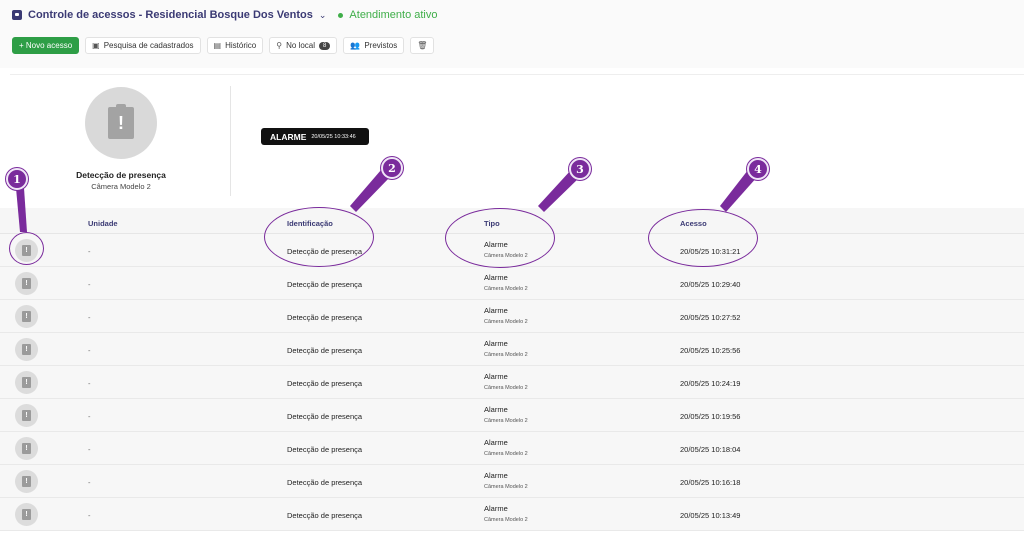  I want to click on detail-device: Câmera Modelo 2, so click(121, 186).